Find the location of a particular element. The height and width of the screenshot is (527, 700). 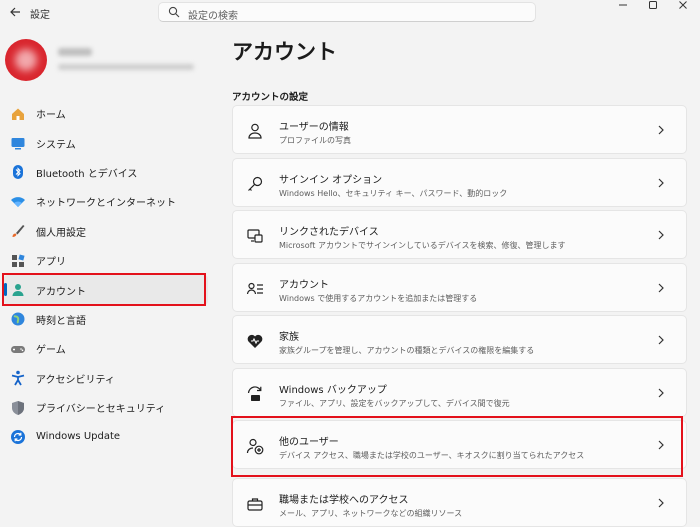

arrow-left-icon is located at coordinates (15, 12).